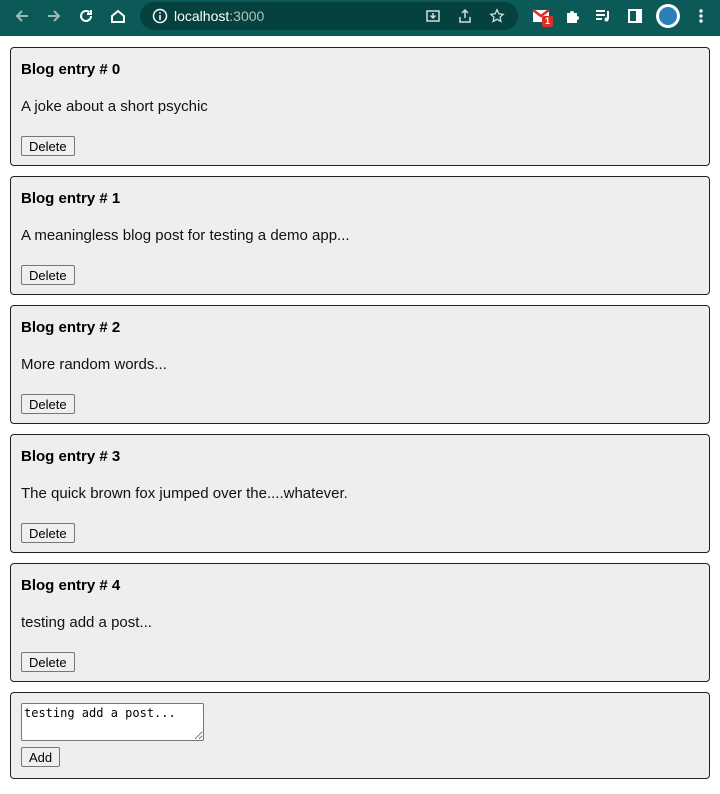 This screenshot has height=794, width=720. Describe the element at coordinates (160, 16) in the screenshot. I see `site-info-icon` at that location.